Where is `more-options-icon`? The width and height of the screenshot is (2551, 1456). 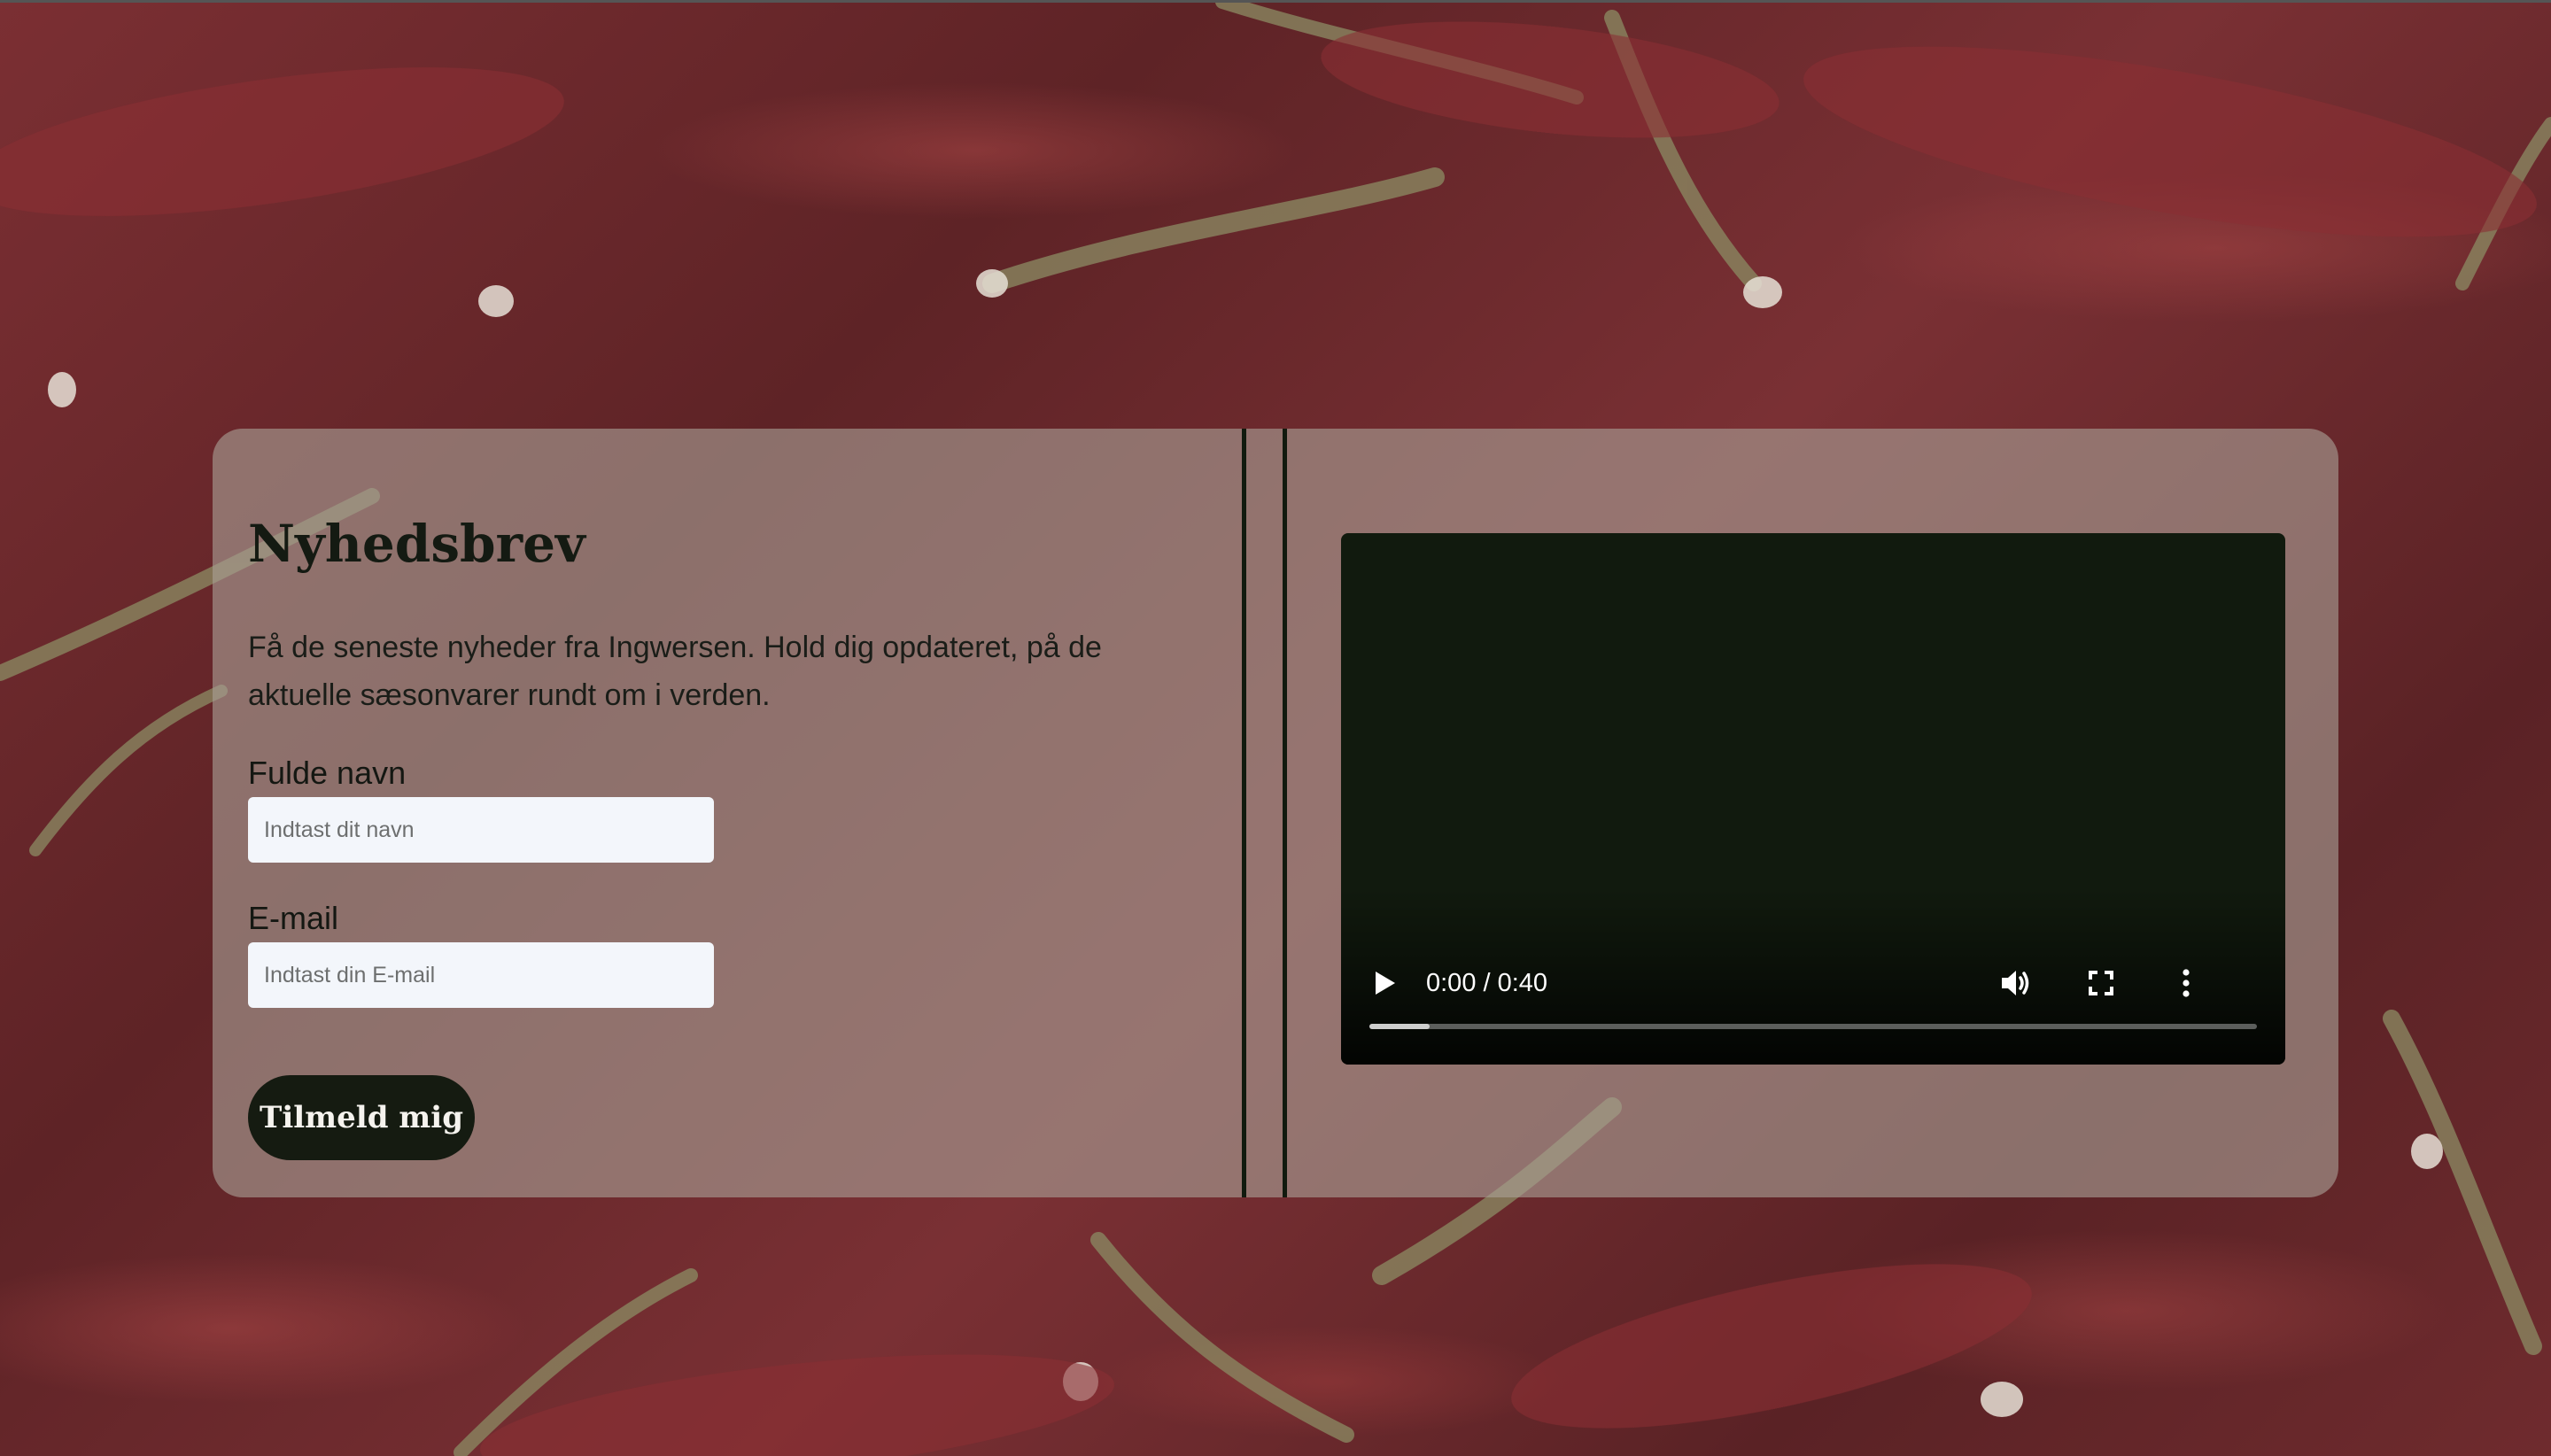 more-options-icon is located at coordinates (2186, 983).